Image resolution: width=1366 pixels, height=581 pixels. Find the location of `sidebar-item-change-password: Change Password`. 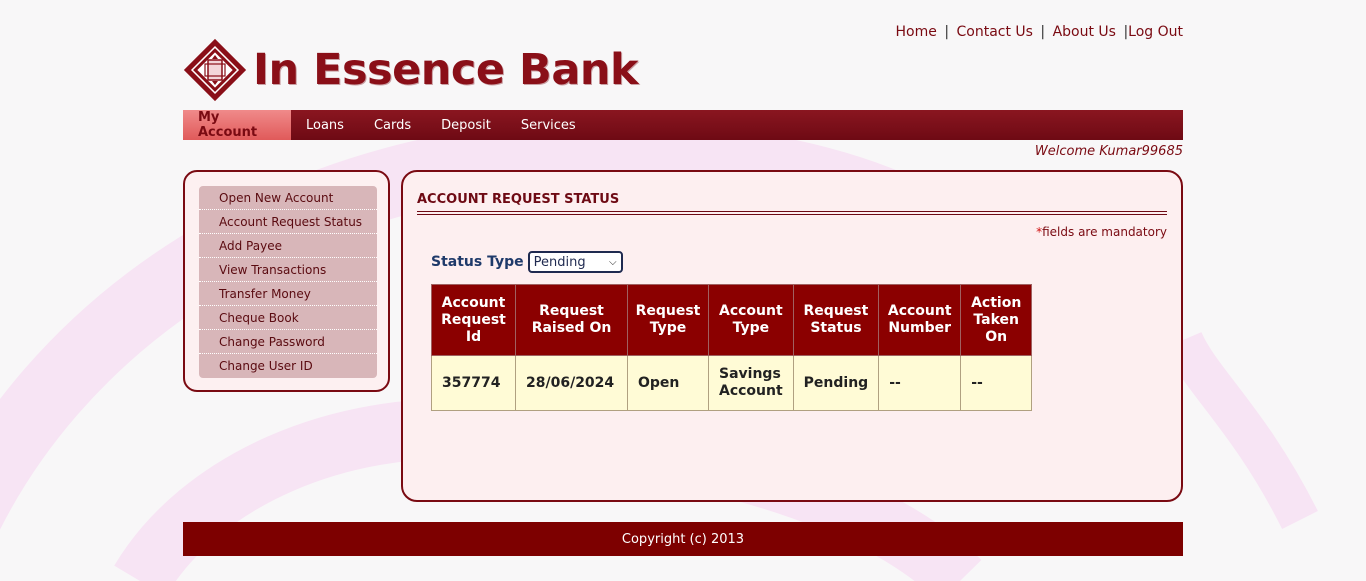

sidebar-item-change-password: Change Password is located at coordinates (288, 342).